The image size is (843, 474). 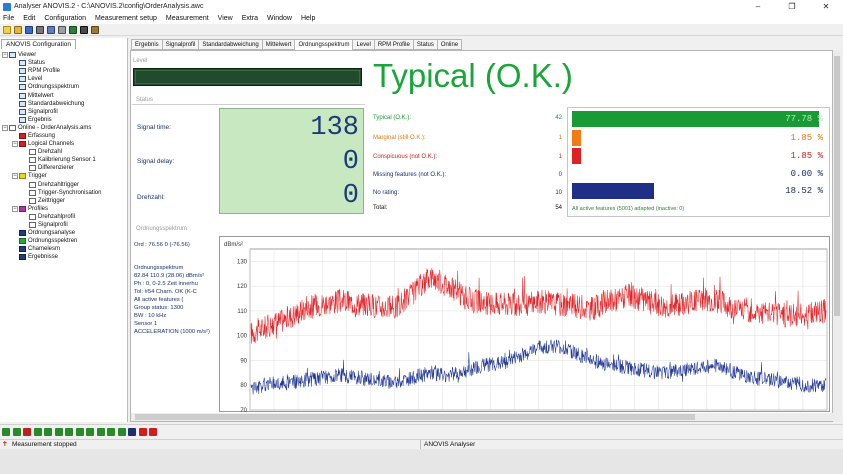 I want to click on doc-icon, so click(x=32, y=225).